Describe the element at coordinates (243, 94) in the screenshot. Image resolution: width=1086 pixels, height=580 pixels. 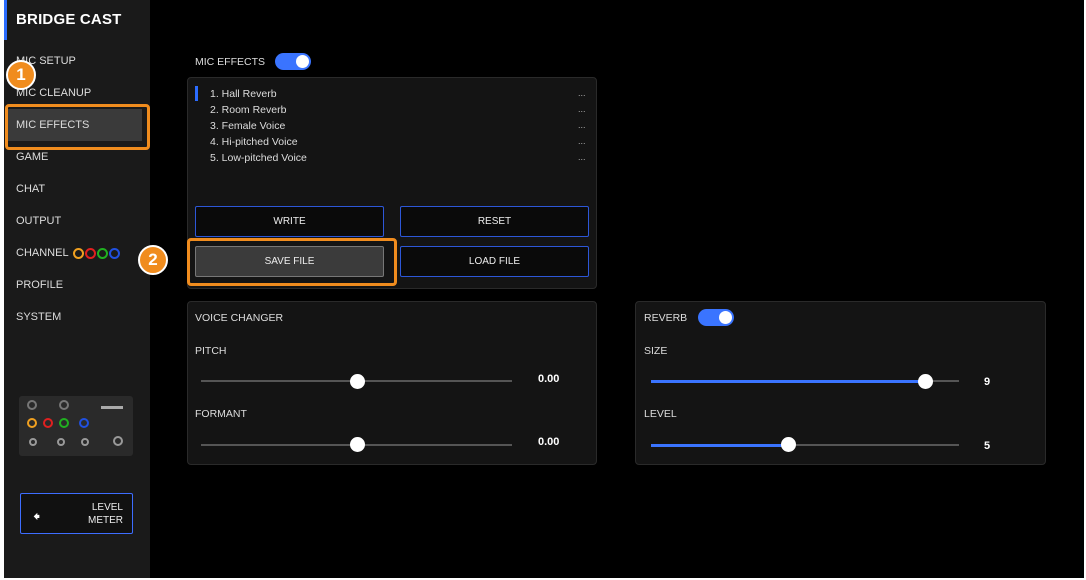
I see `preset-item: 1. Hall Reverb` at that location.